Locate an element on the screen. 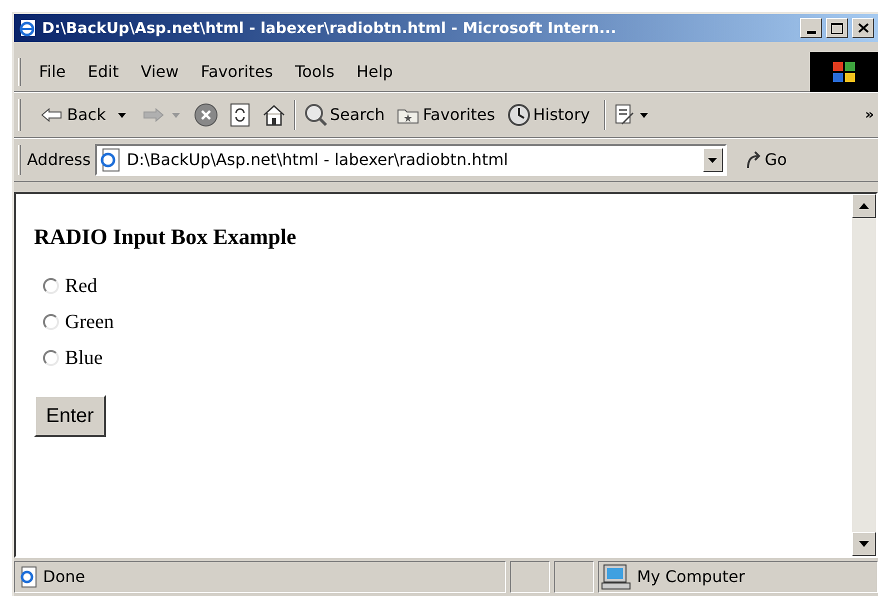 Image resolution: width=878 pixels, height=596 pixels. scroll-down-icon is located at coordinates (864, 544).